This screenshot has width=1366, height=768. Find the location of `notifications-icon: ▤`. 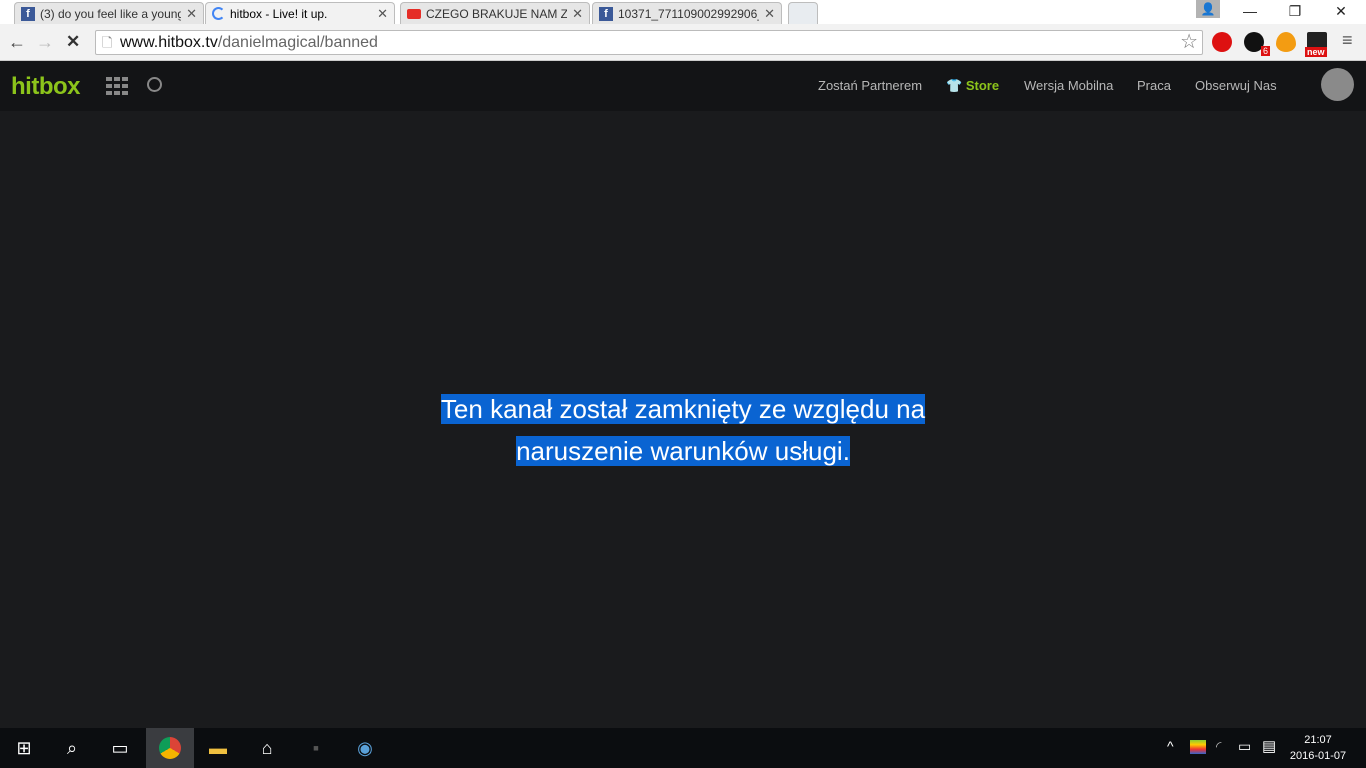

notifications-icon: ▤ is located at coordinates (1269, 746).